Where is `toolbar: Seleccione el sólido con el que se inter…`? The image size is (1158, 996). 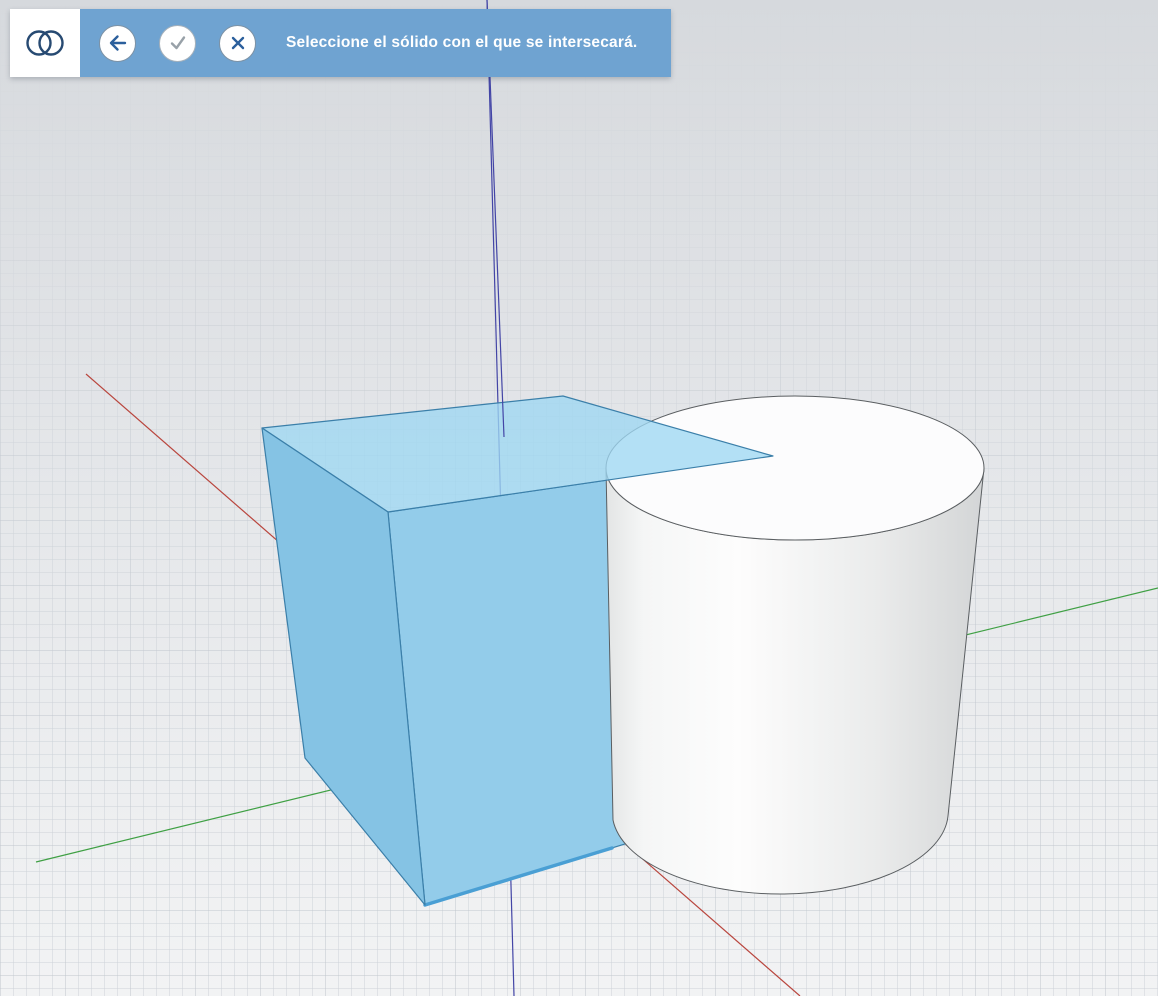 toolbar: Seleccione el sólido con el que se inter… is located at coordinates (341, 43).